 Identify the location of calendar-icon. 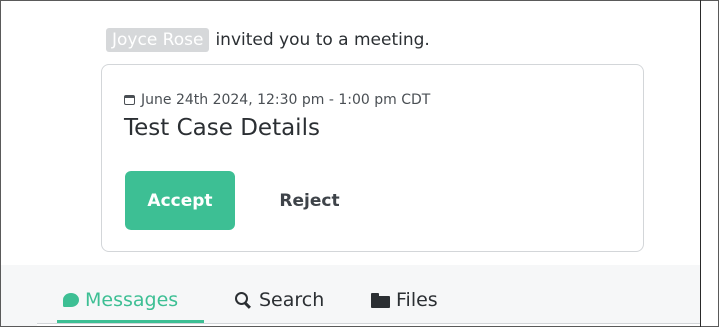
(129, 100).